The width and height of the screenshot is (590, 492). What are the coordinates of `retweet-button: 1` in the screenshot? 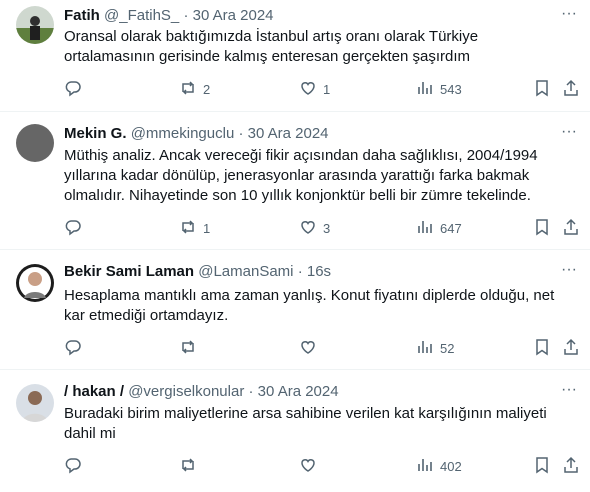 It's located at (194, 228).